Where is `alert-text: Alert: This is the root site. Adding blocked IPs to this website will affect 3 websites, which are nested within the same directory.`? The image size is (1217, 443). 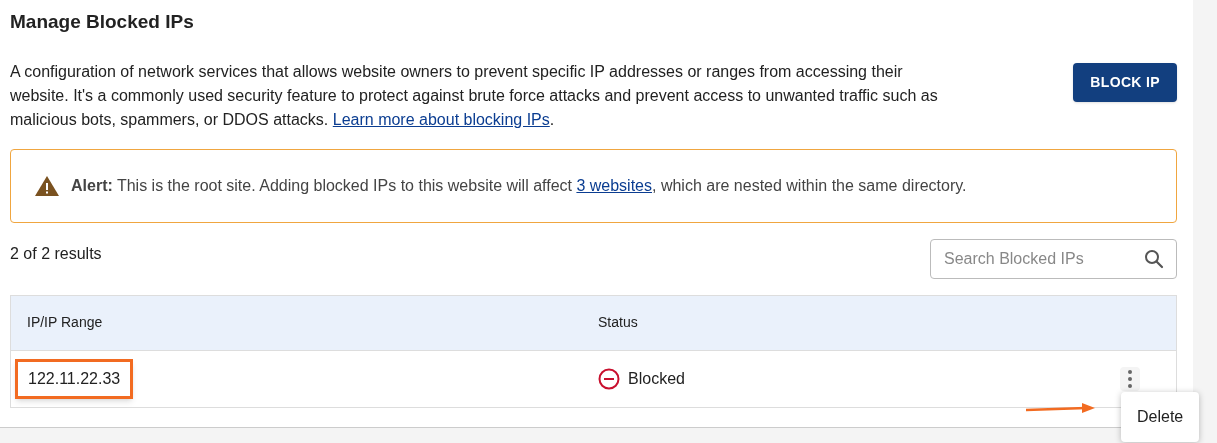
alert-text: Alert: This is the root site. Adding blocked IPs to this website will affect 3 websites, which are nested within the same directory. is located at coordinates (519, 185).